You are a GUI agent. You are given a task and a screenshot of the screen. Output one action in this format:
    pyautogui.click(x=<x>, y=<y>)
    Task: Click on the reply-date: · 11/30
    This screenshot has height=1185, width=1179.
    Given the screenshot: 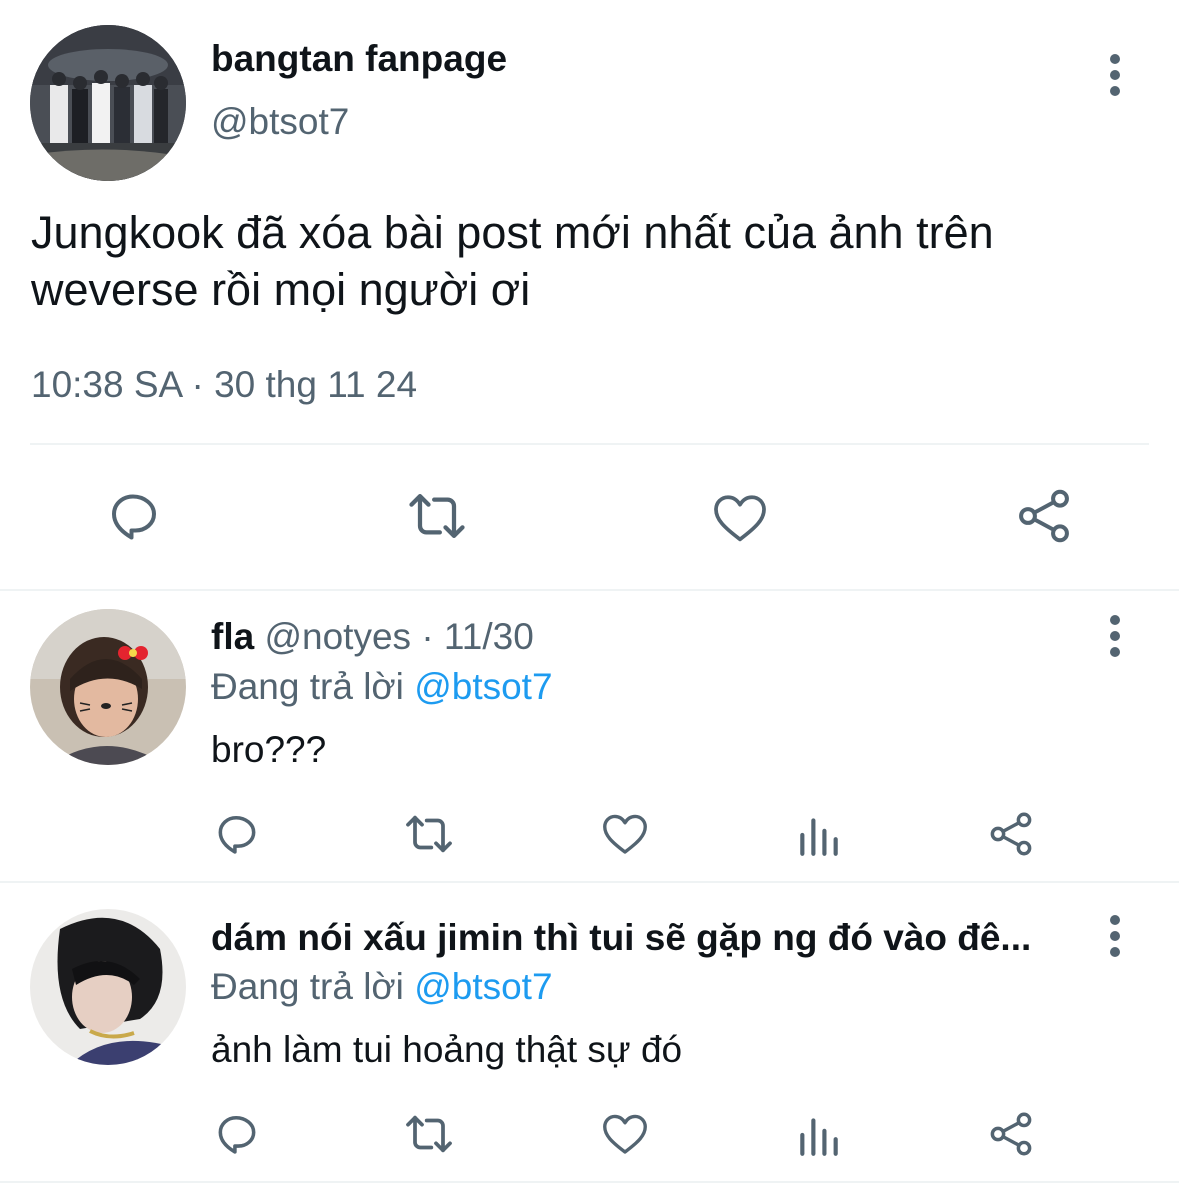 What is the action you would take?
    pyautogui.click(x=477, y=636)
    